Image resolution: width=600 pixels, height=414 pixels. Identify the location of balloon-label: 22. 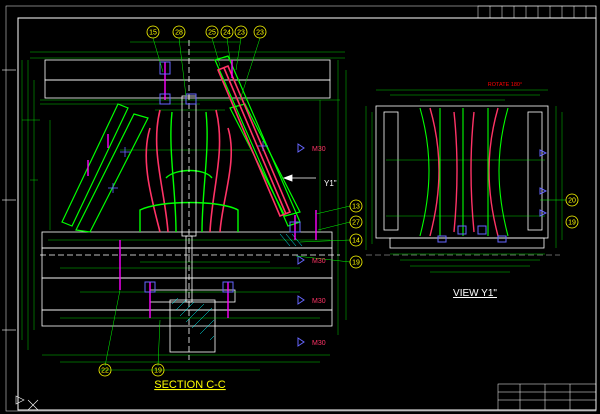
(105, 371).